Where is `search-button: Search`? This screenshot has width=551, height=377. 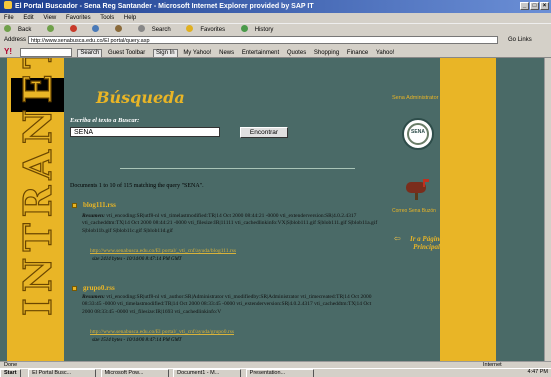 search-button: Search is located at coordinates (157, 29).